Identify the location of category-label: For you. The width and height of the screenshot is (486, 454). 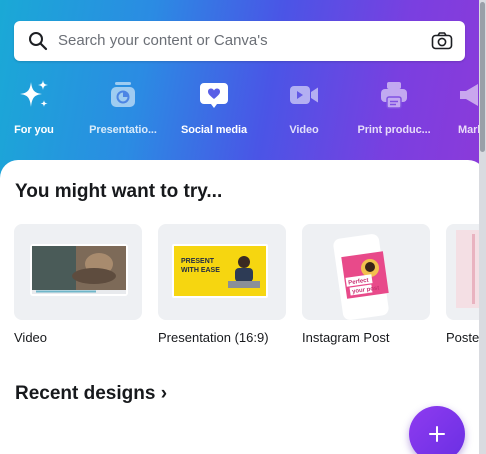
(34, 130).